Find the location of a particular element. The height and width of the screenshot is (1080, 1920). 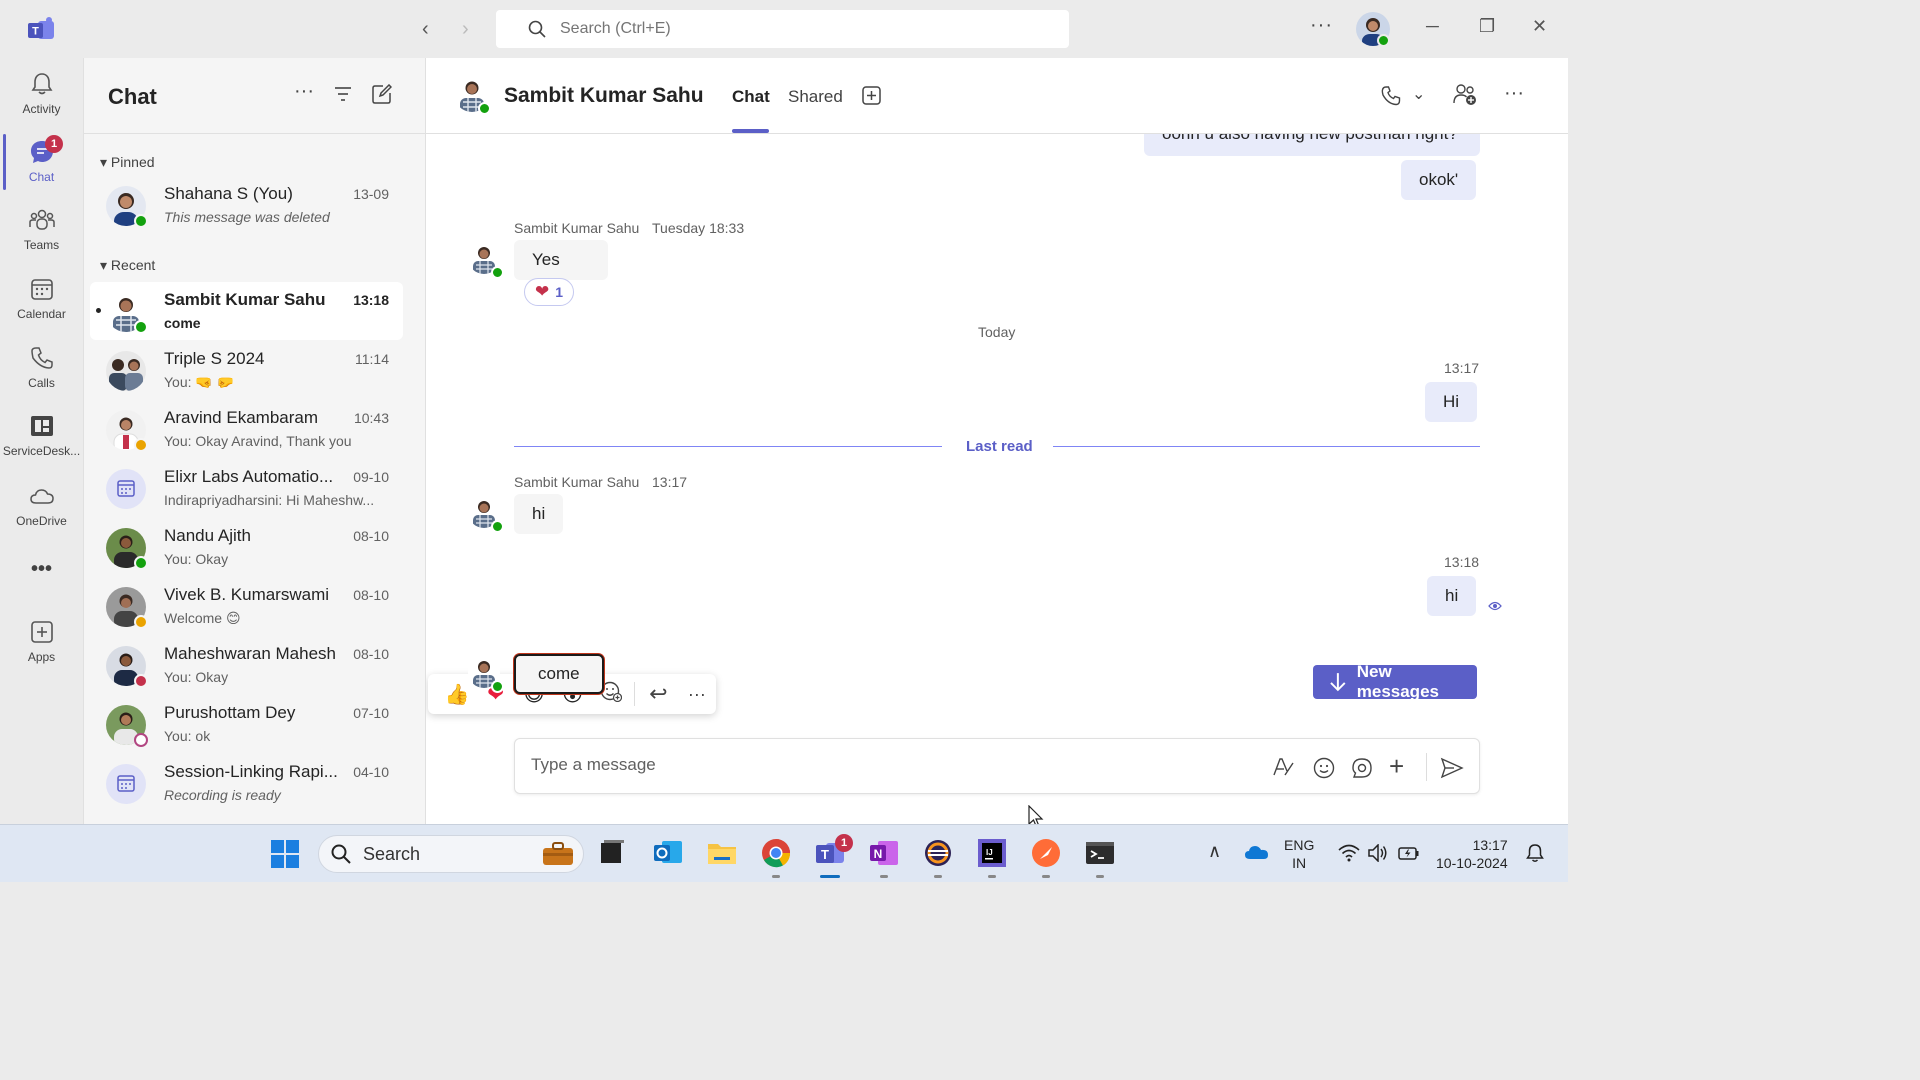

new-chat-icon is located at coordinates (382, 94).